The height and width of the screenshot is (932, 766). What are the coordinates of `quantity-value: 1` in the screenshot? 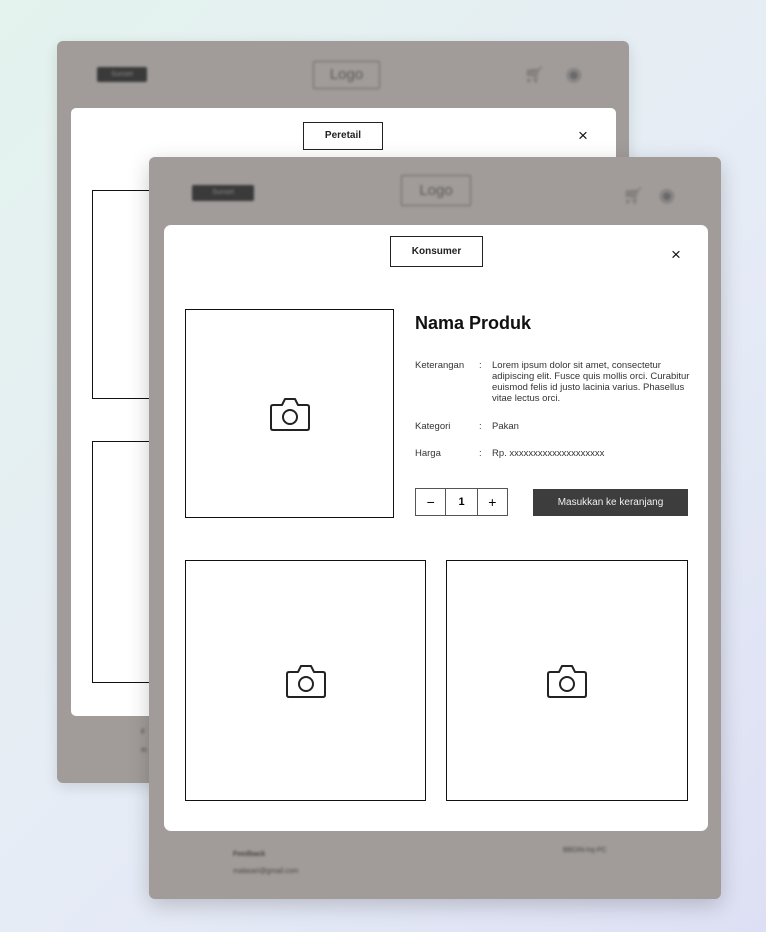 It's located at (461, 502).